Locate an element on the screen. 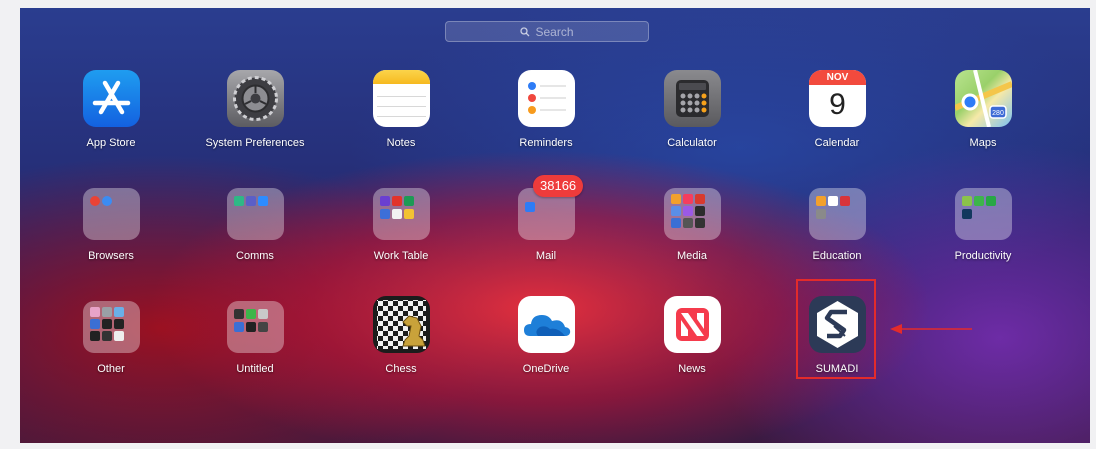 This screenshot has height=449, width=1096. search-field: Search is located at coordinates (547, 31).